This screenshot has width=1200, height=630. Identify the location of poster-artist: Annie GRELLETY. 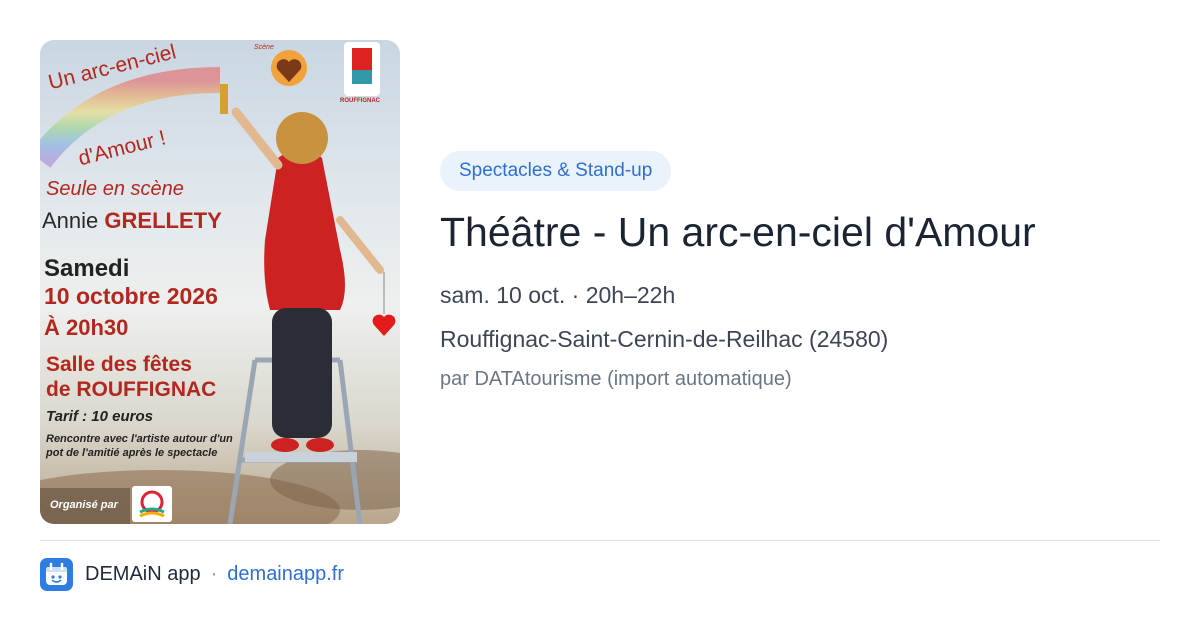
(132, 221).